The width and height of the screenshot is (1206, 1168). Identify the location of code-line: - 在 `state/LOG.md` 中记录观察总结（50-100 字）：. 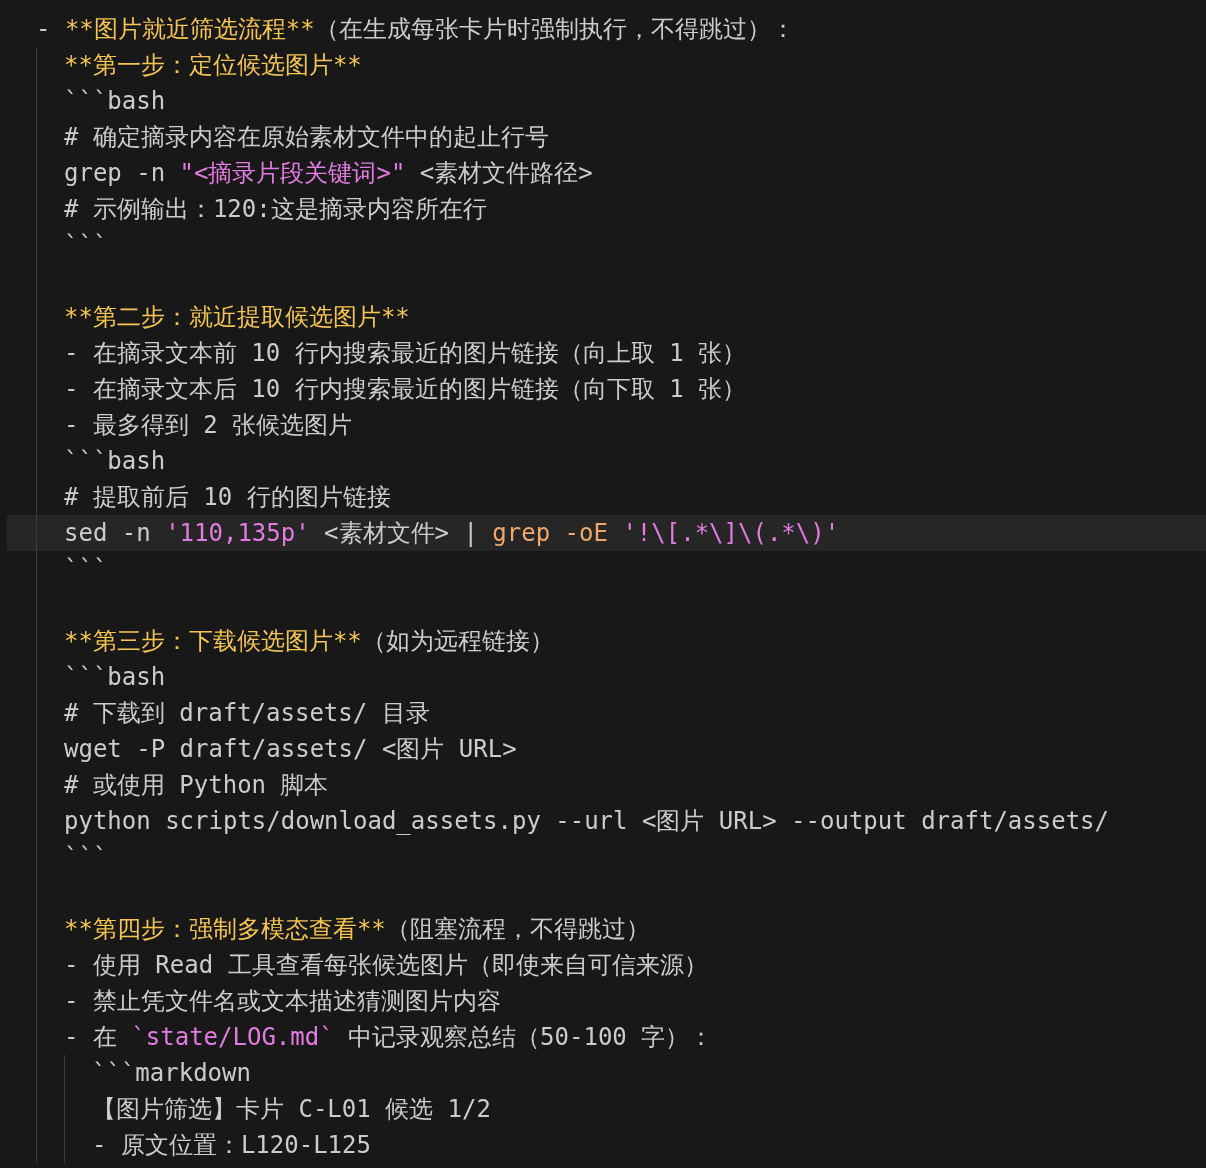
(389, 1037).